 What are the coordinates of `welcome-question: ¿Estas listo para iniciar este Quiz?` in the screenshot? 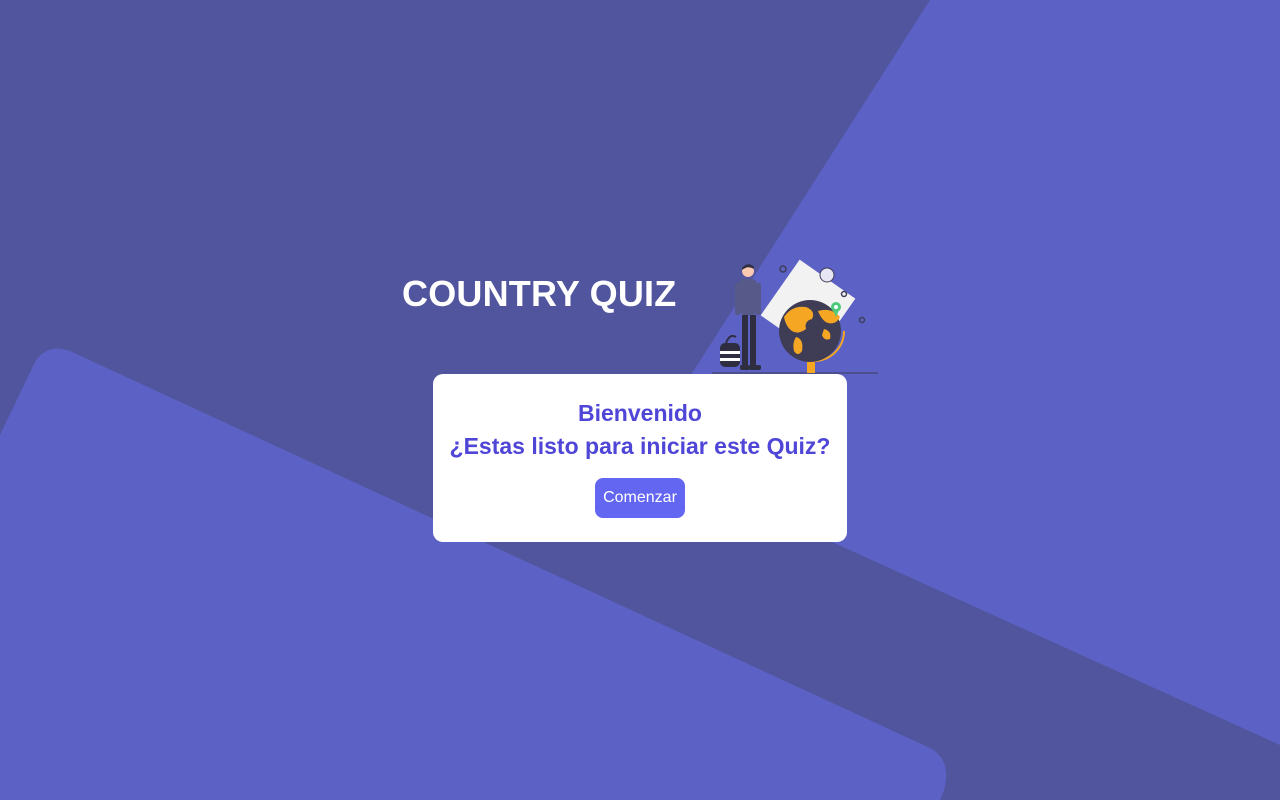 It's located at (640, 446).